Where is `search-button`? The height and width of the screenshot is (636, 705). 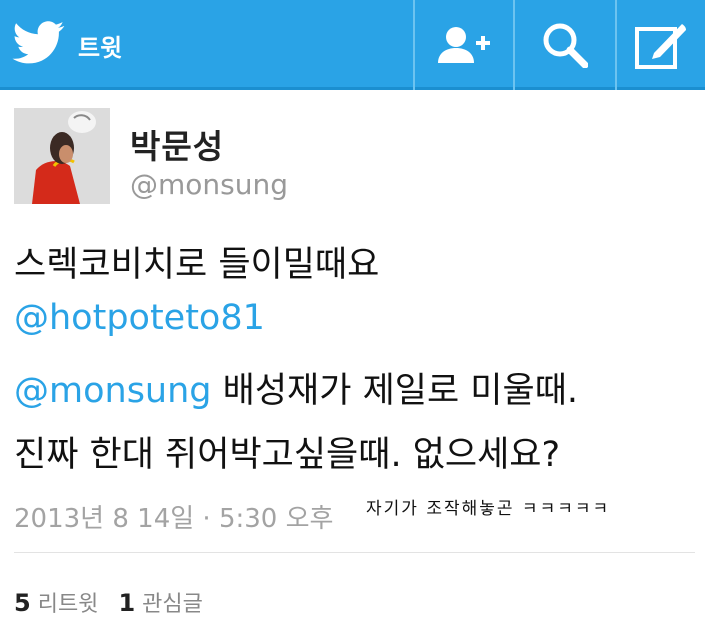
search-button is located at coordinates (564, 45).